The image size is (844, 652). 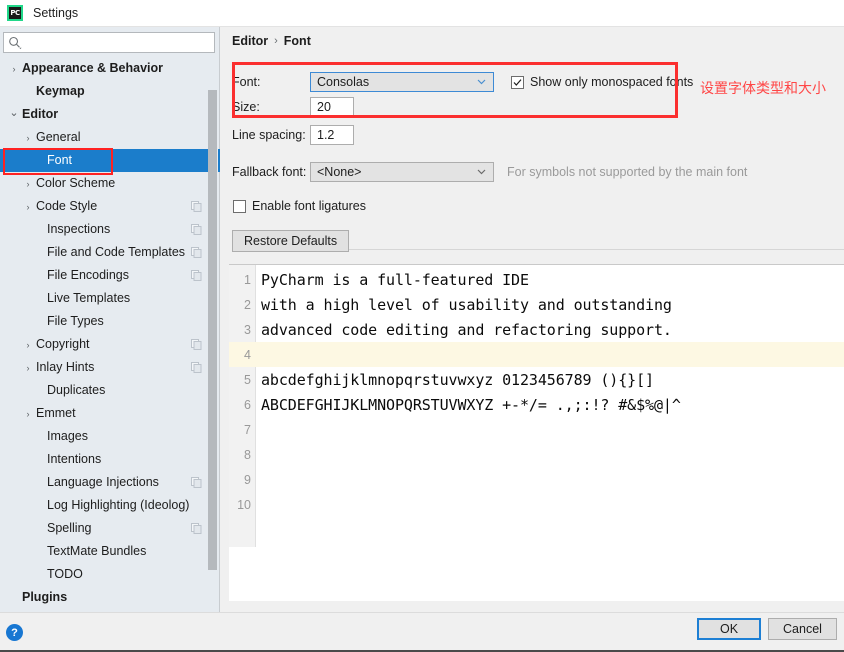 I want to click on sidebar-item-log-highlighting-ideolog: ›Log Highlighting (Ideolog), so click(x=110, y=505).